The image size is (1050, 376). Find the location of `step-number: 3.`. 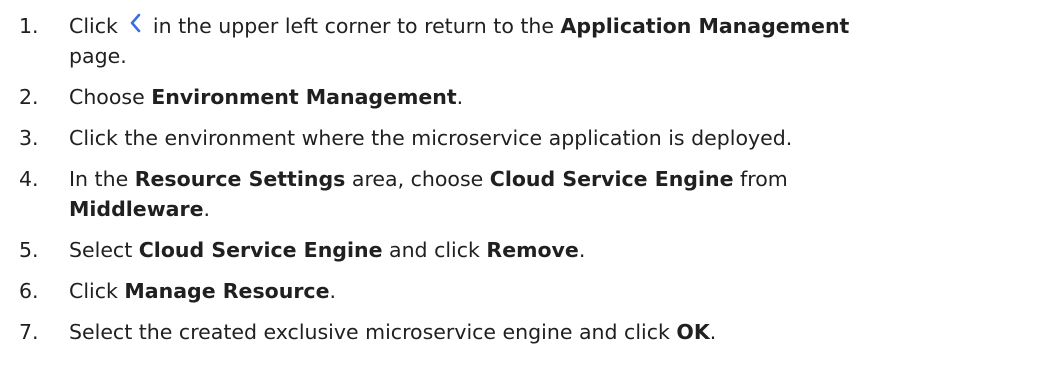

step-number: 3. is located at coordinates (29, 138).